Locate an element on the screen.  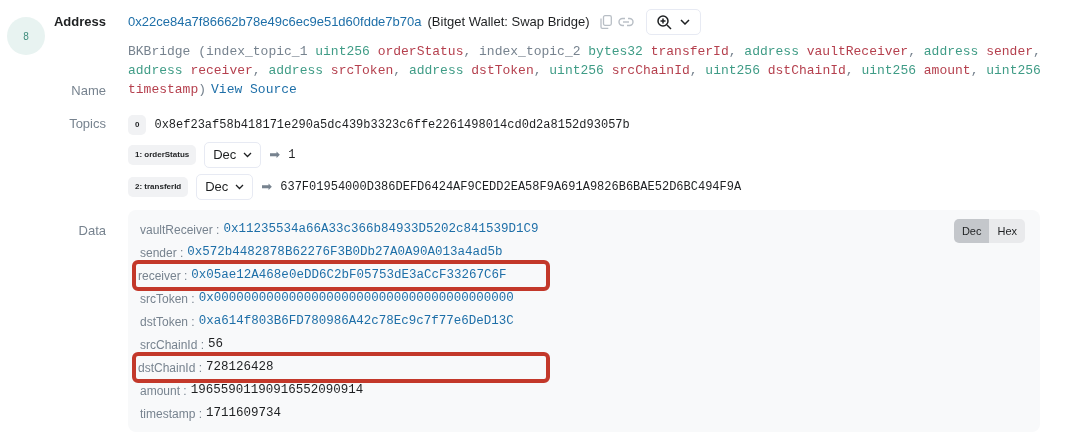
data-key: dstToken : is located at coordinates (167, 321).